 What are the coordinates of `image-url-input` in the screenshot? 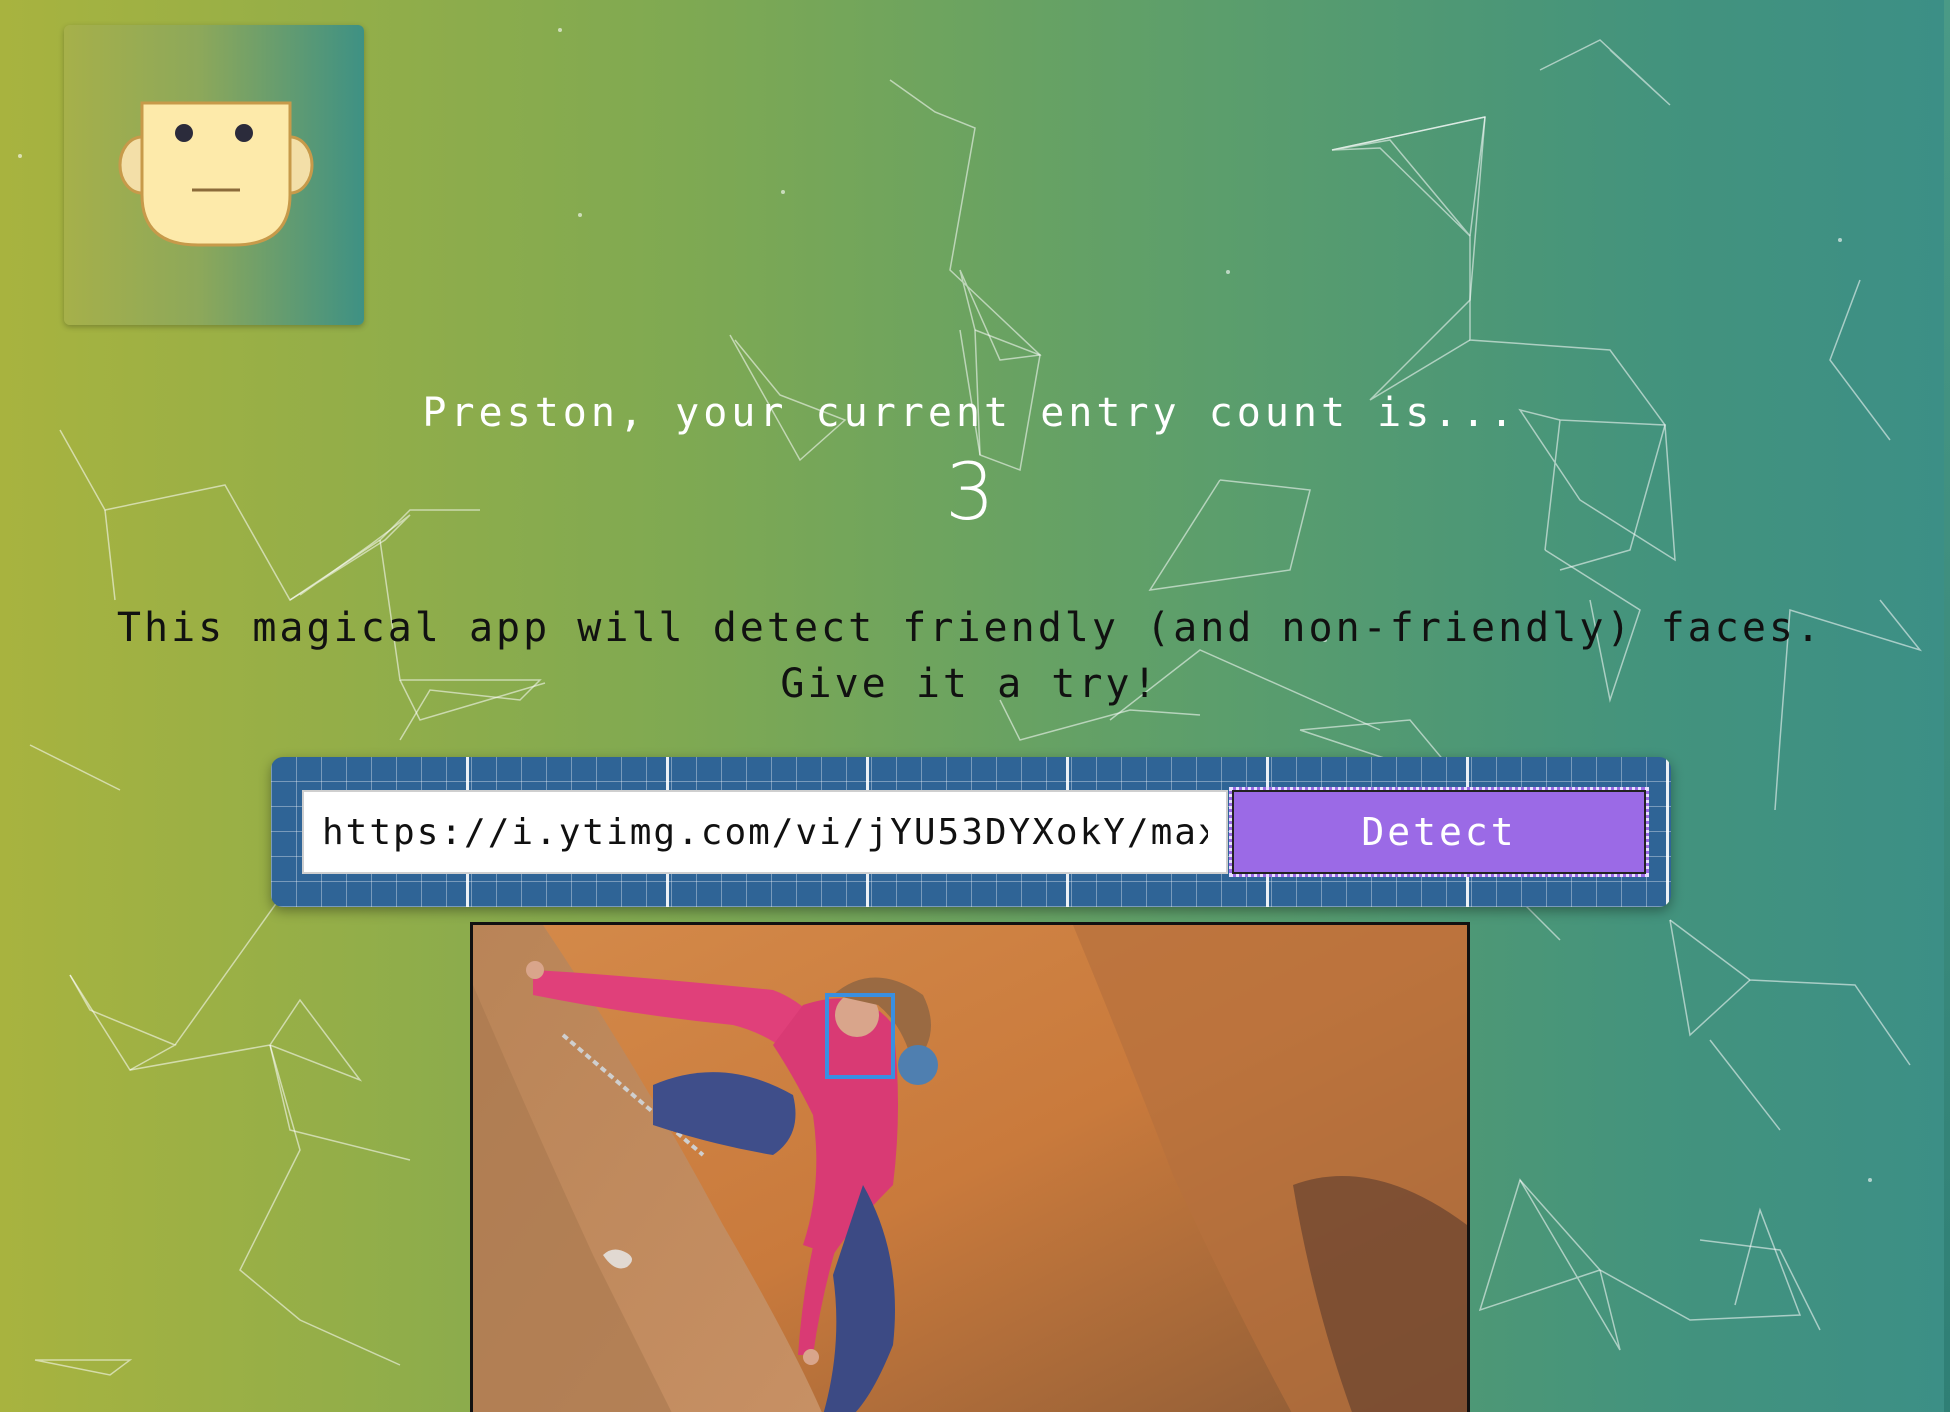 It's located at (765, 832).